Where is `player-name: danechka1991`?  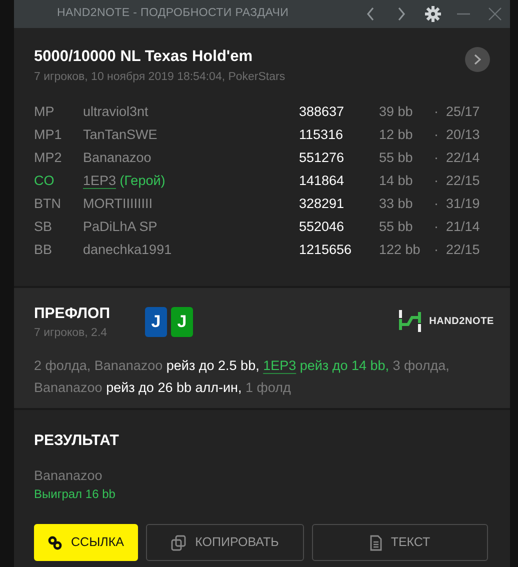
player-name: danechka1991 is located at coordinates (128, 250).